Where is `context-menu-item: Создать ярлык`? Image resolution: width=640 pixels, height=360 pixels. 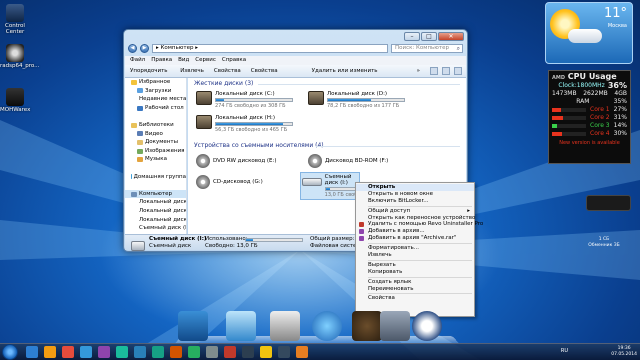 context-menu-item: Создать ярлык is located at coordinates (415, 282).